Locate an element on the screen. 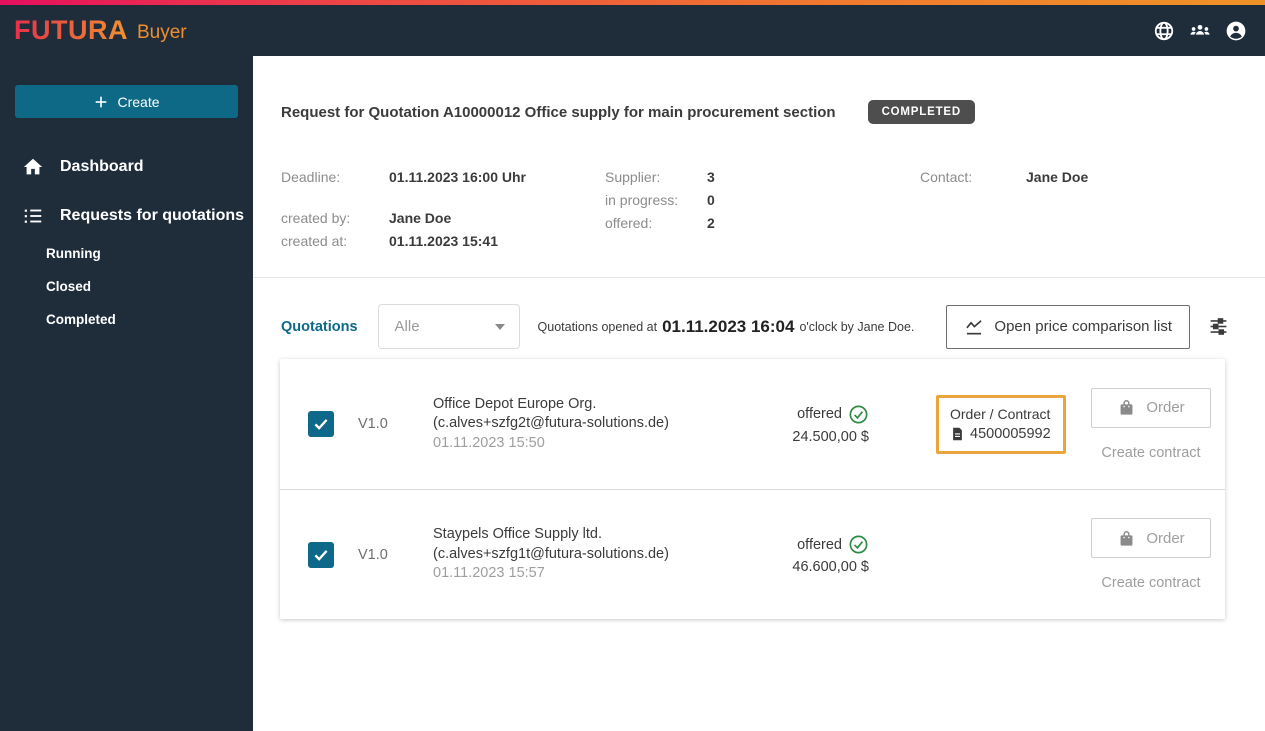 The width and height of the screenshot is (1265, 731). order-contract-number: 4500005992 is located at coordinates (1010, 433).